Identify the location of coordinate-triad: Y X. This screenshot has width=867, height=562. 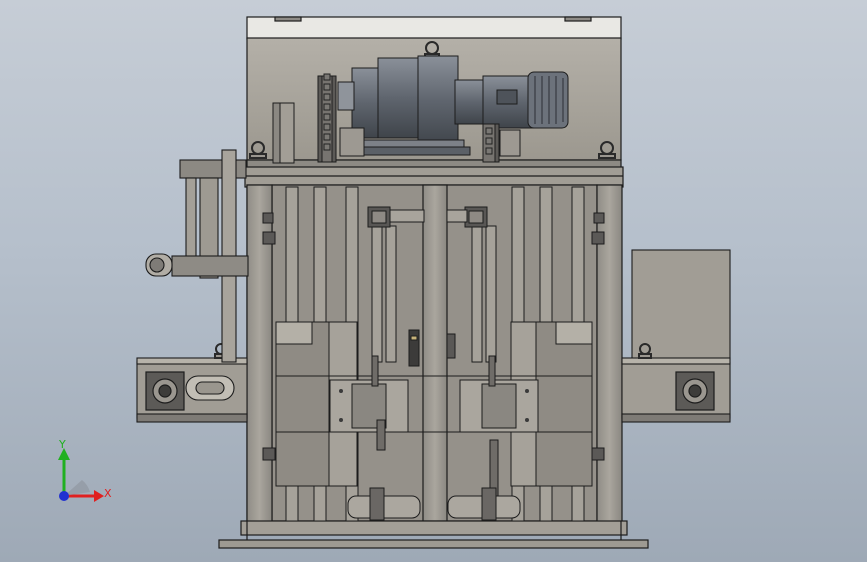
(85, 476).